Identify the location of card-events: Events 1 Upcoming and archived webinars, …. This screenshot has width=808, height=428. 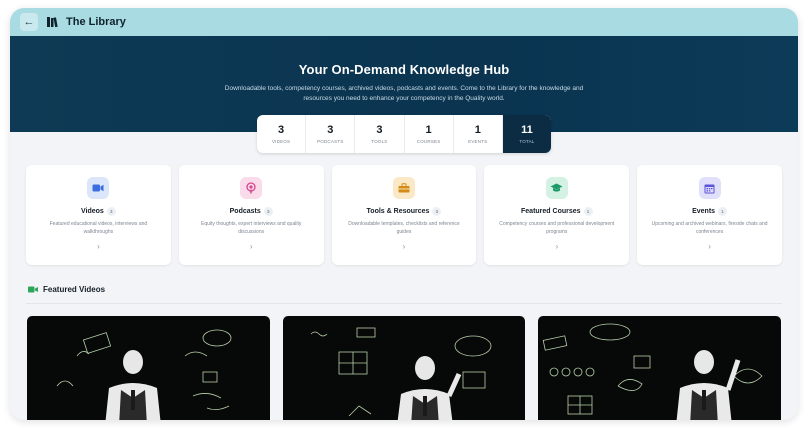
(709, 215).